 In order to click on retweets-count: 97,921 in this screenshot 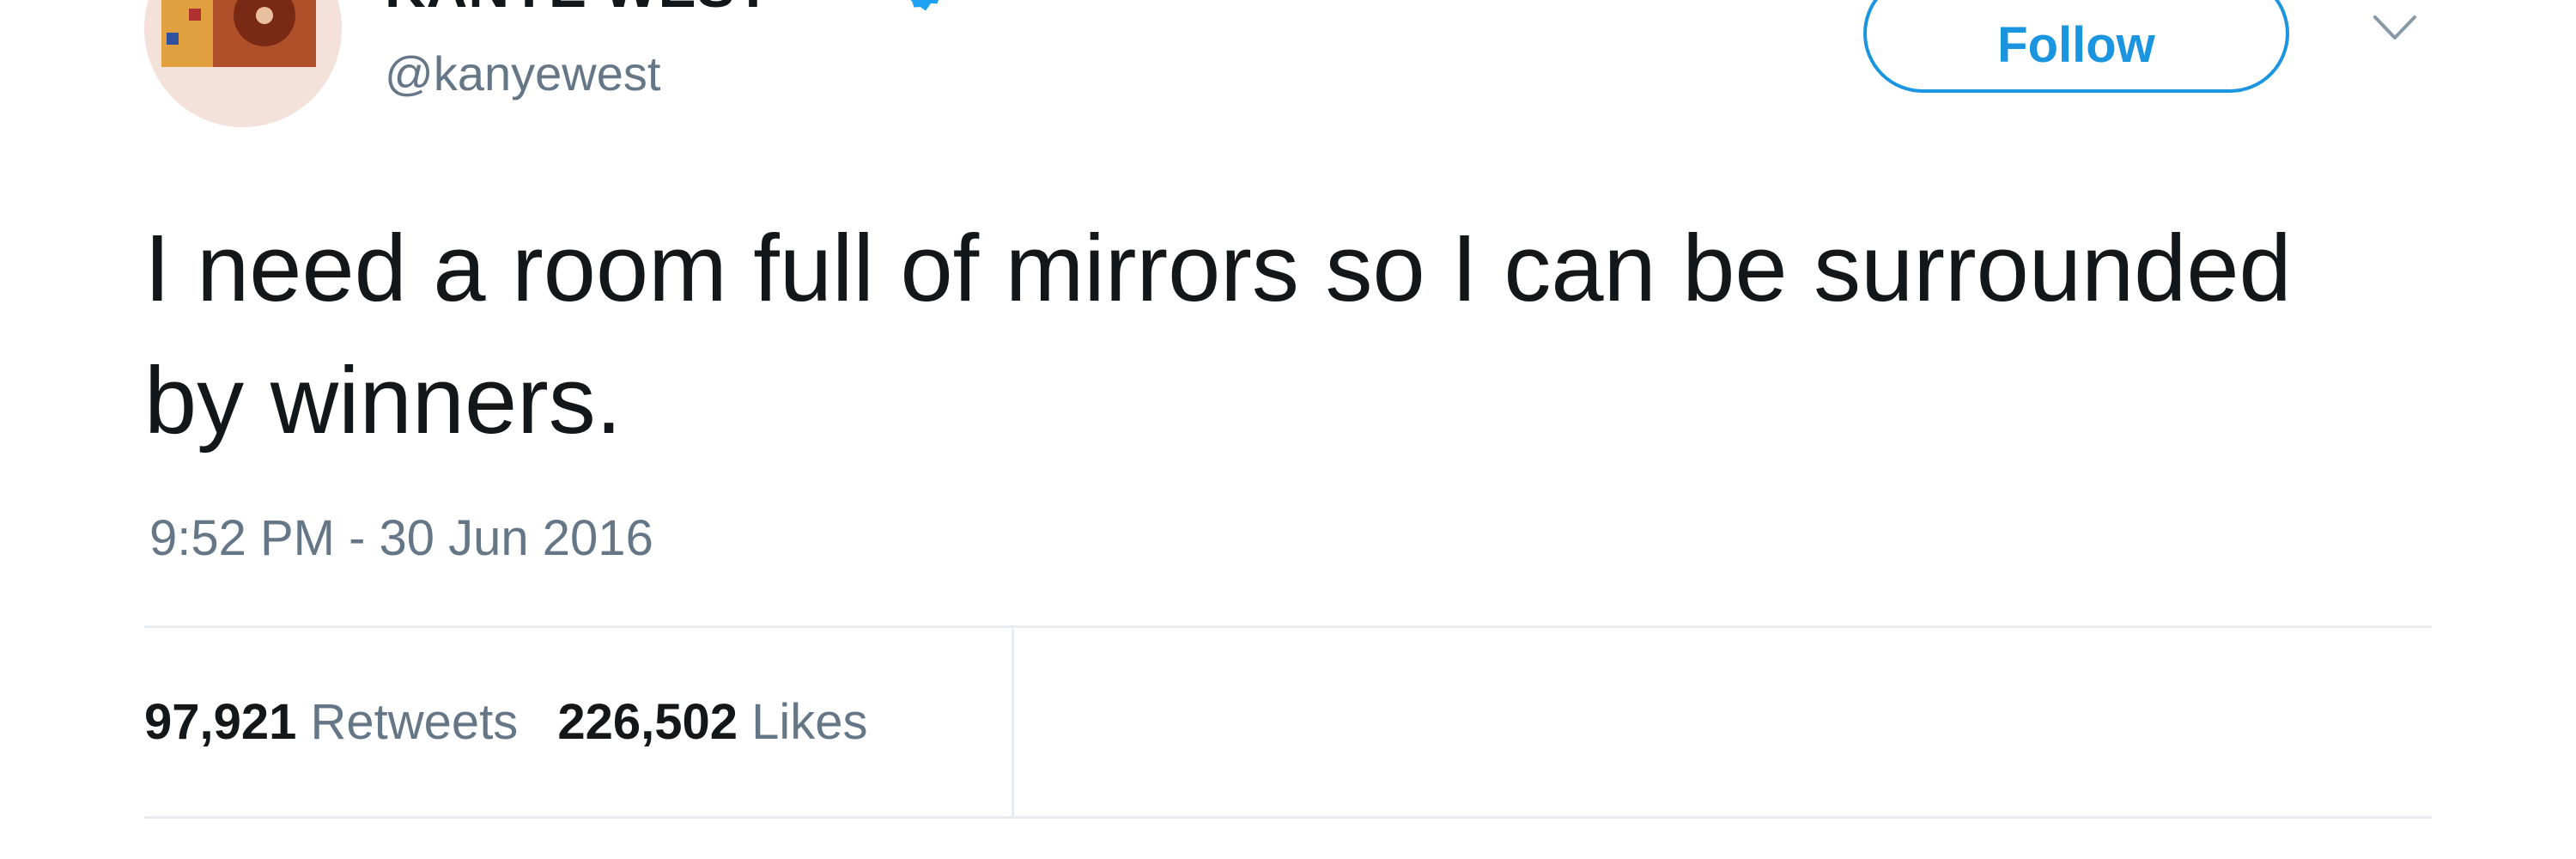, I will do `click(220, 722)`.